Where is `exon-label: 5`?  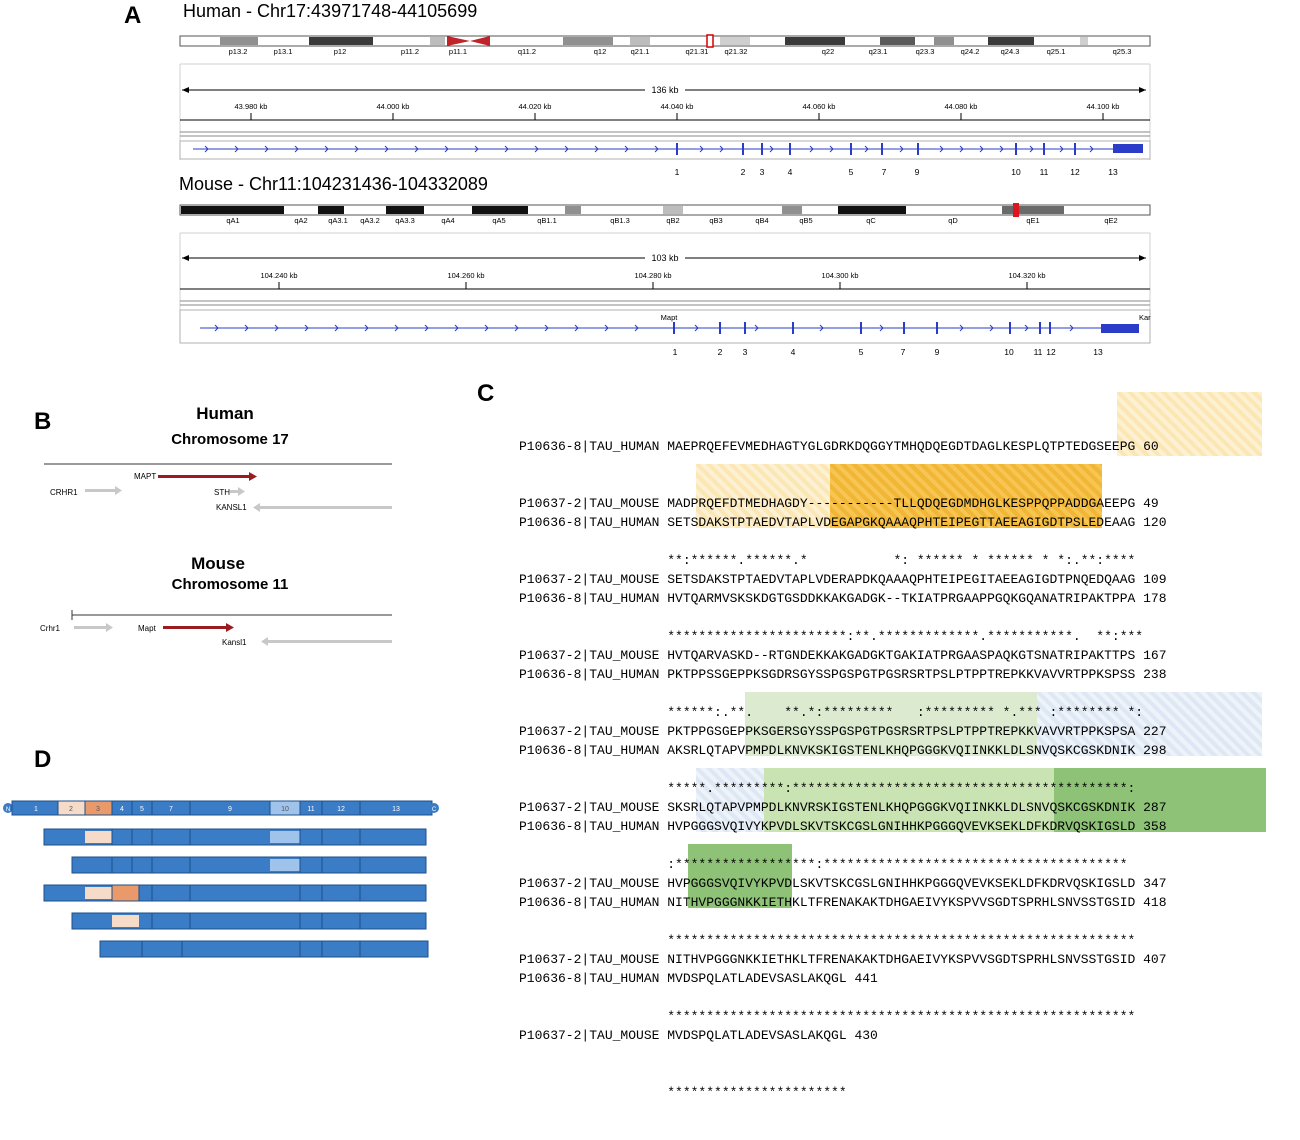
exon-label: 5 is located at coordinates (142, 809).